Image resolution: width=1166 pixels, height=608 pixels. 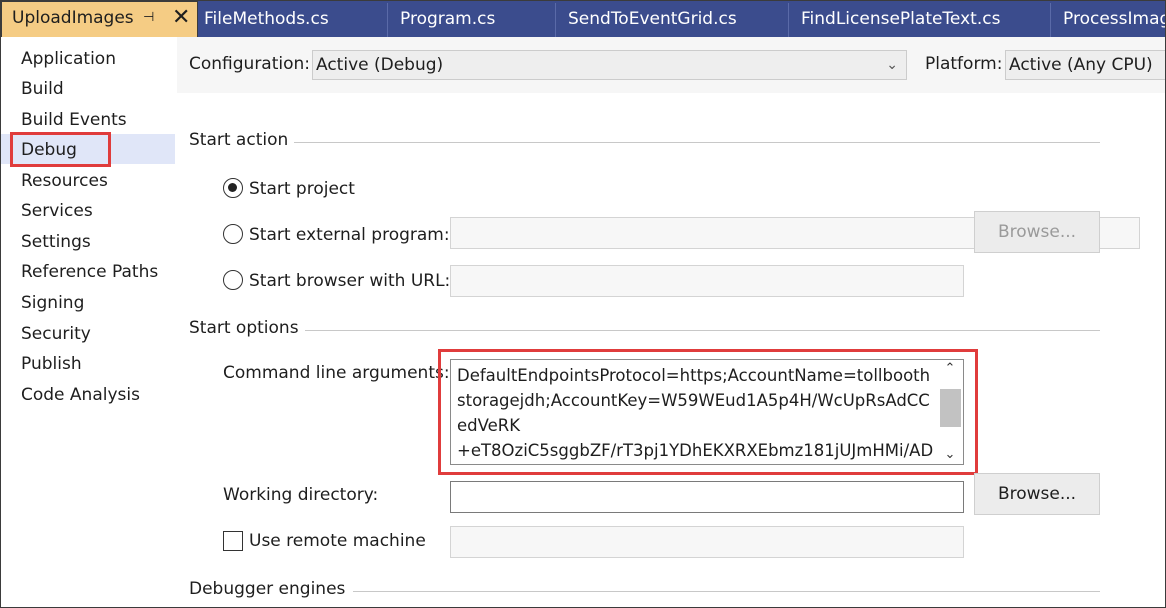 I want to click on start-project-label: Start project, so click(x=302, y=189).